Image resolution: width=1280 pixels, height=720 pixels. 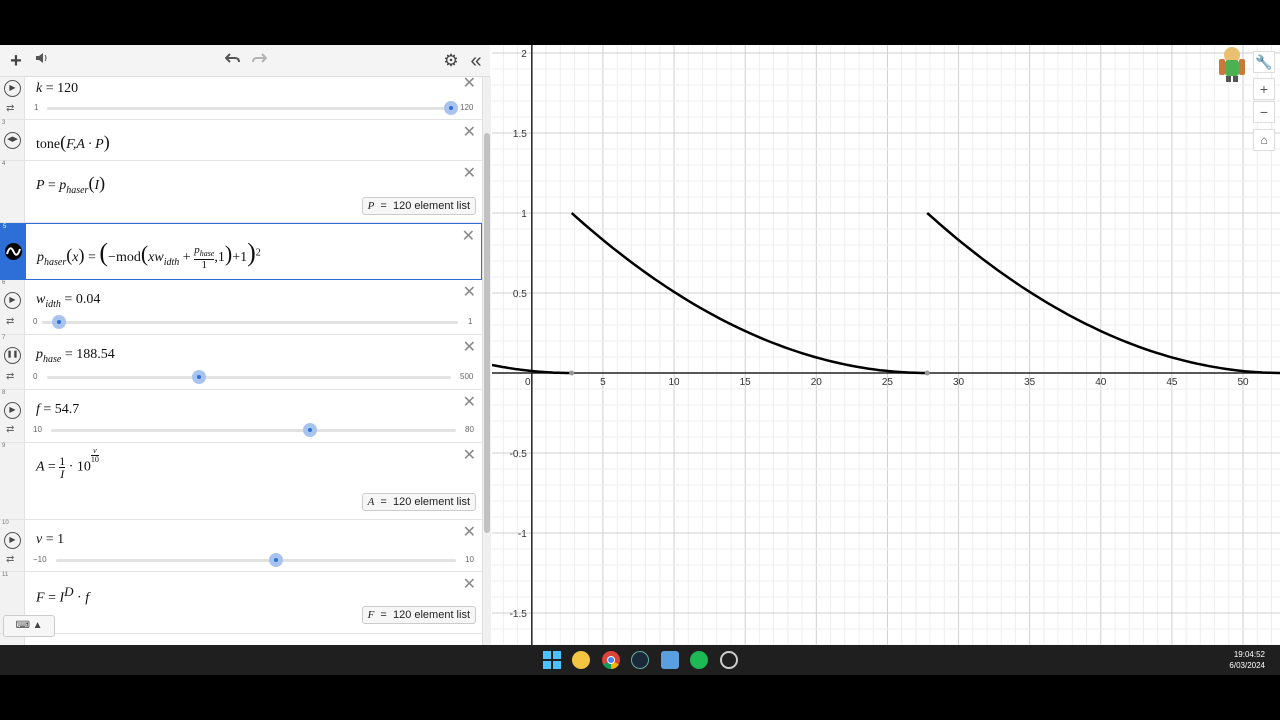 What do you see at coordinates (487, 333) in the screenshot?
I see `scrollbar-thumb` at bounding box center [487, 333].